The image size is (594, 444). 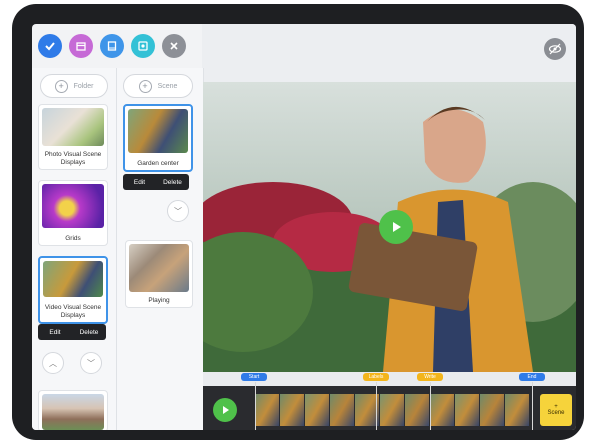 What do you see at coordinates (143, 46) in the screenshot?
I see `gallery-icon` at bounding box center [143, 46].